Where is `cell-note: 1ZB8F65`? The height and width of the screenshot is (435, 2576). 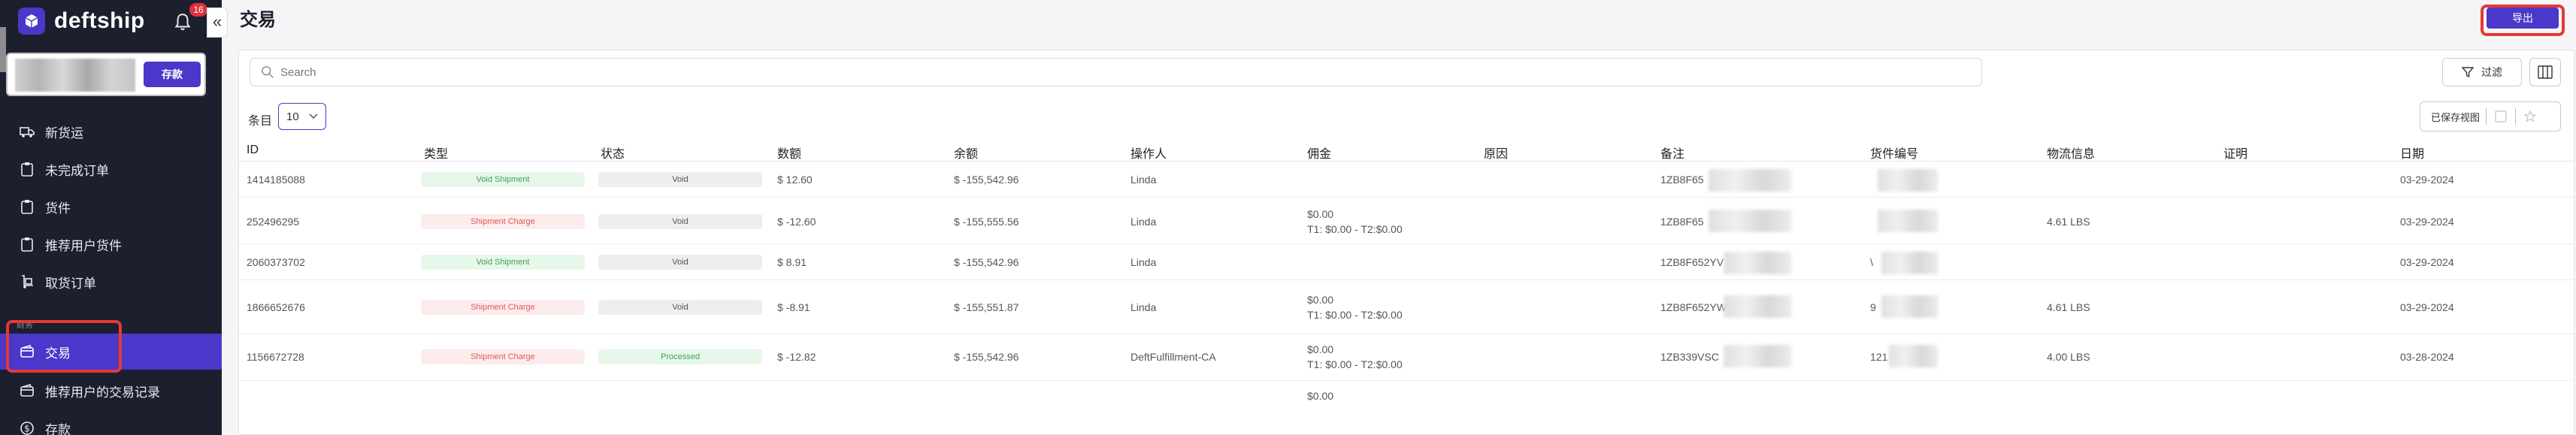 cell-note: 1ZB8F65 is located at coordinates (1682, 180).